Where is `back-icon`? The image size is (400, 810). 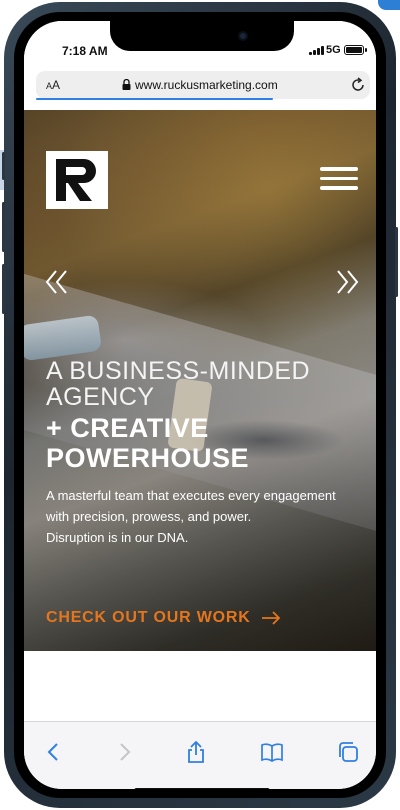
back-icon is located at coordinates (54, 752).